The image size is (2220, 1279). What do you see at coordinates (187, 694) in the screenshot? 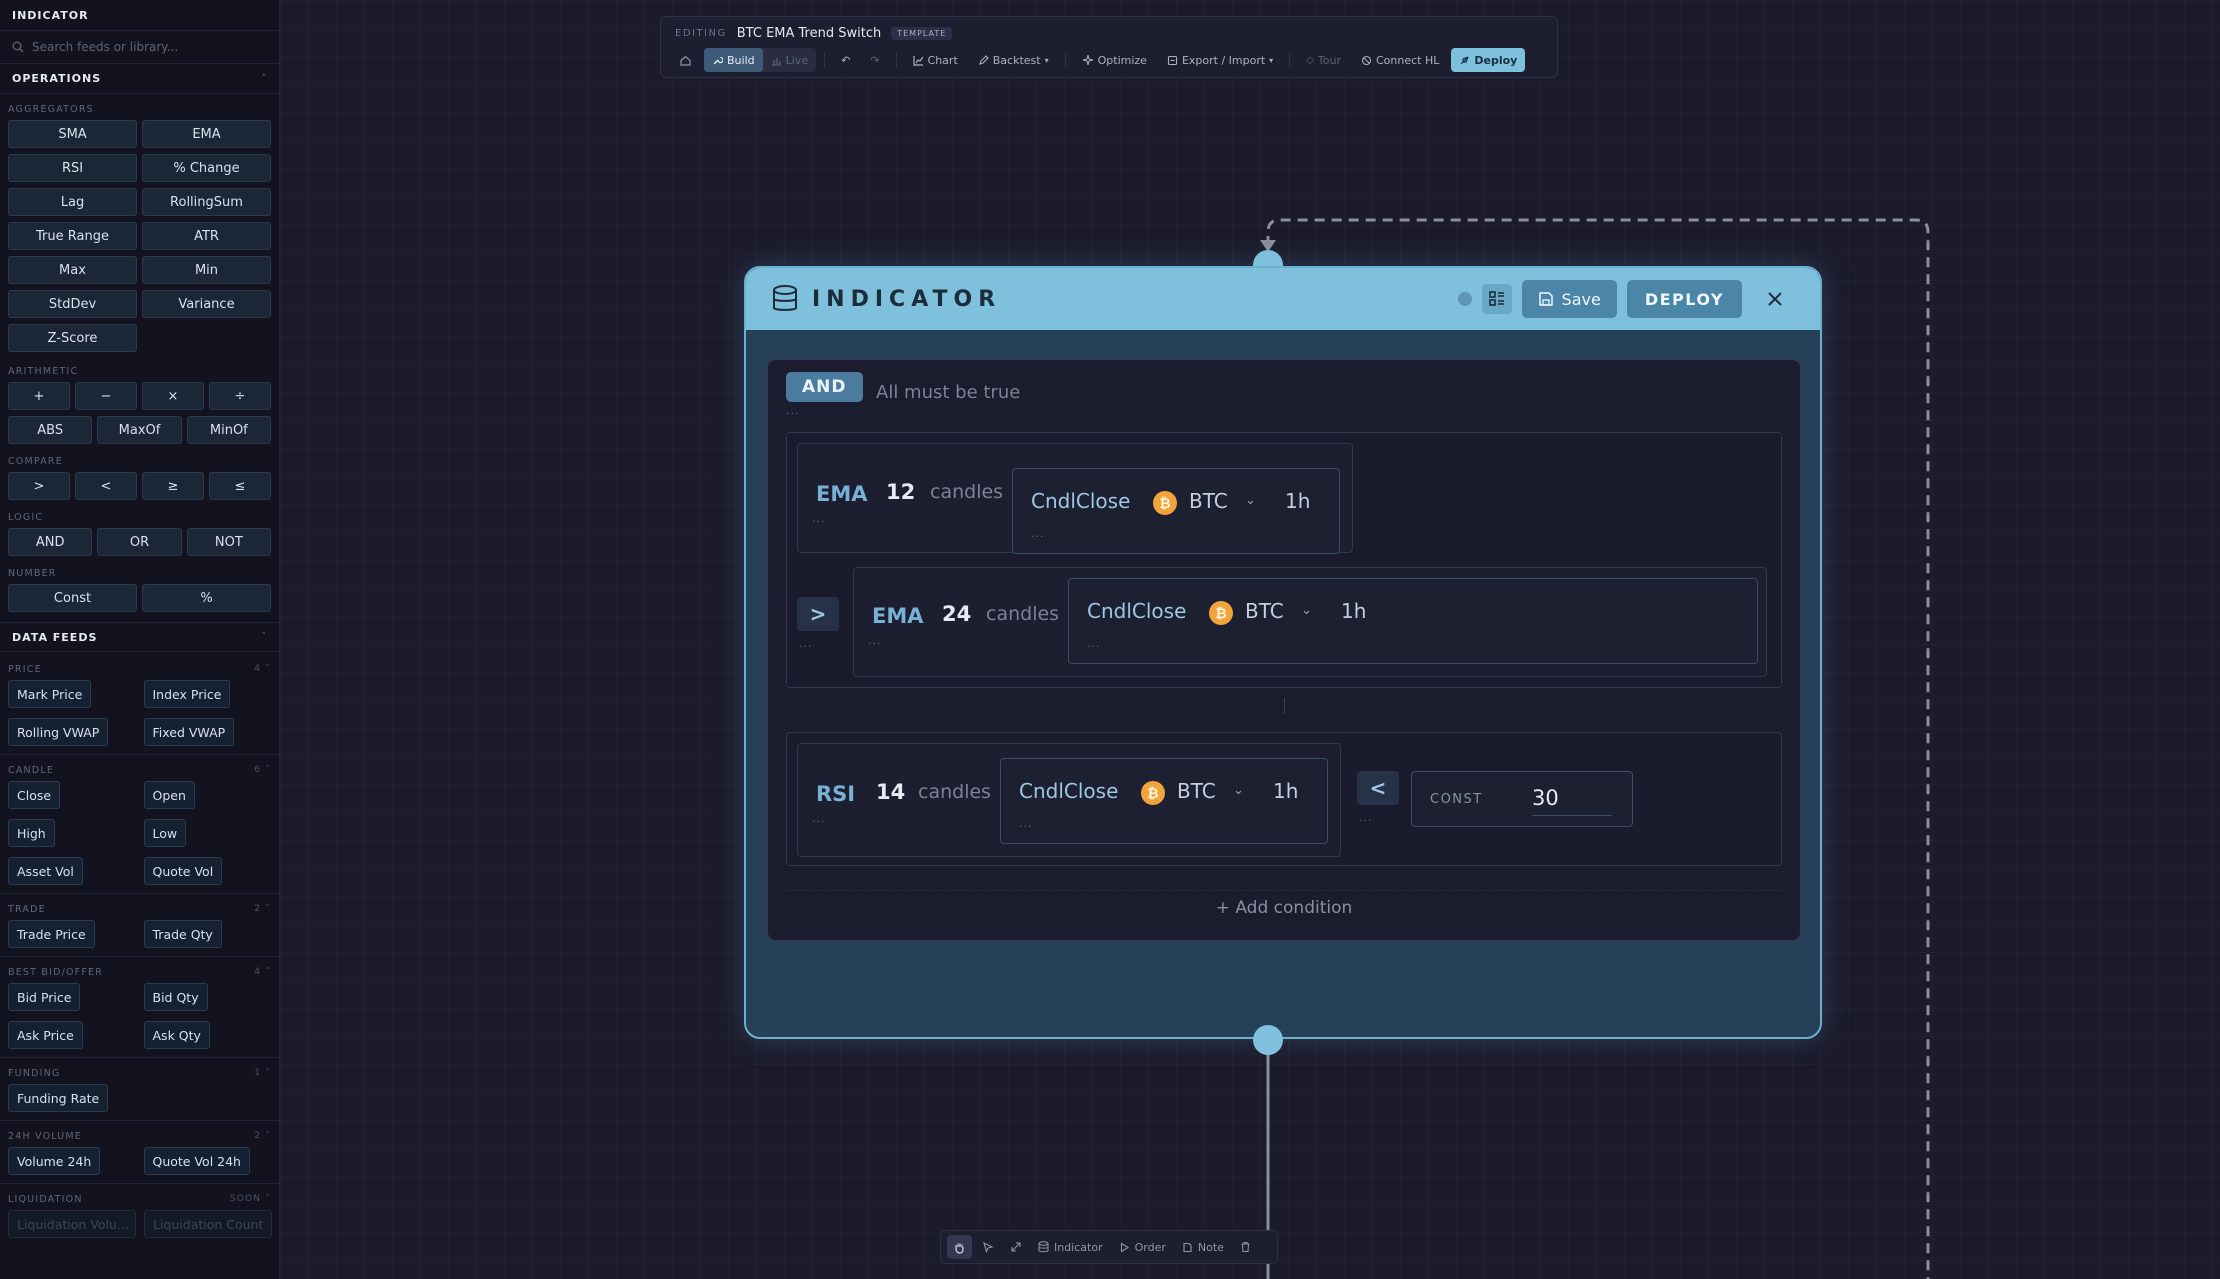
I see `feed-index-price: Index Price` at bounding box center [187, 694].